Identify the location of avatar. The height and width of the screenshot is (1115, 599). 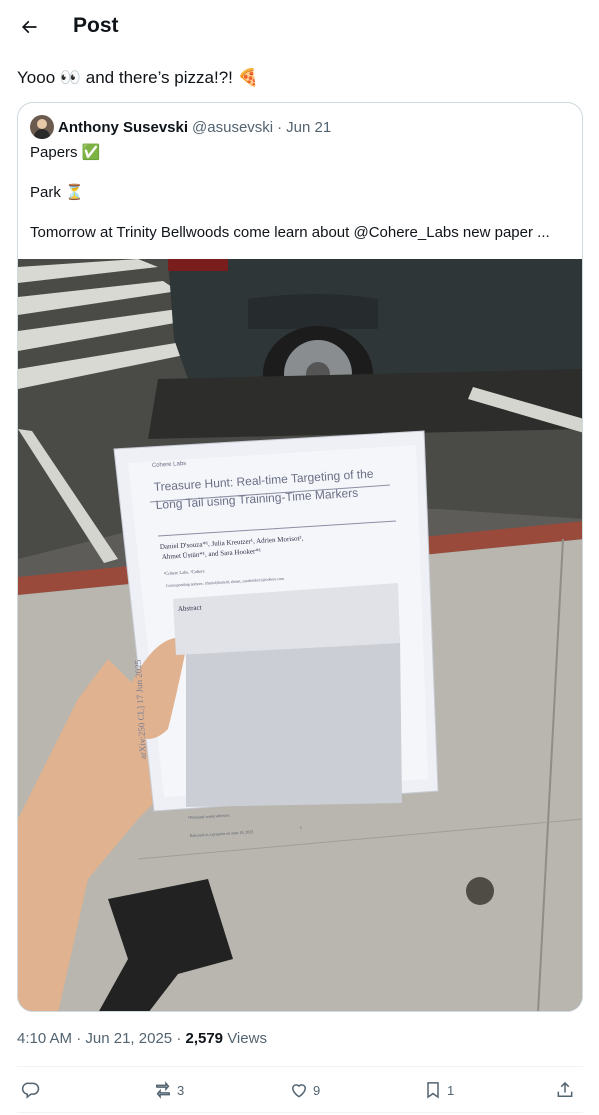
(42, 127).